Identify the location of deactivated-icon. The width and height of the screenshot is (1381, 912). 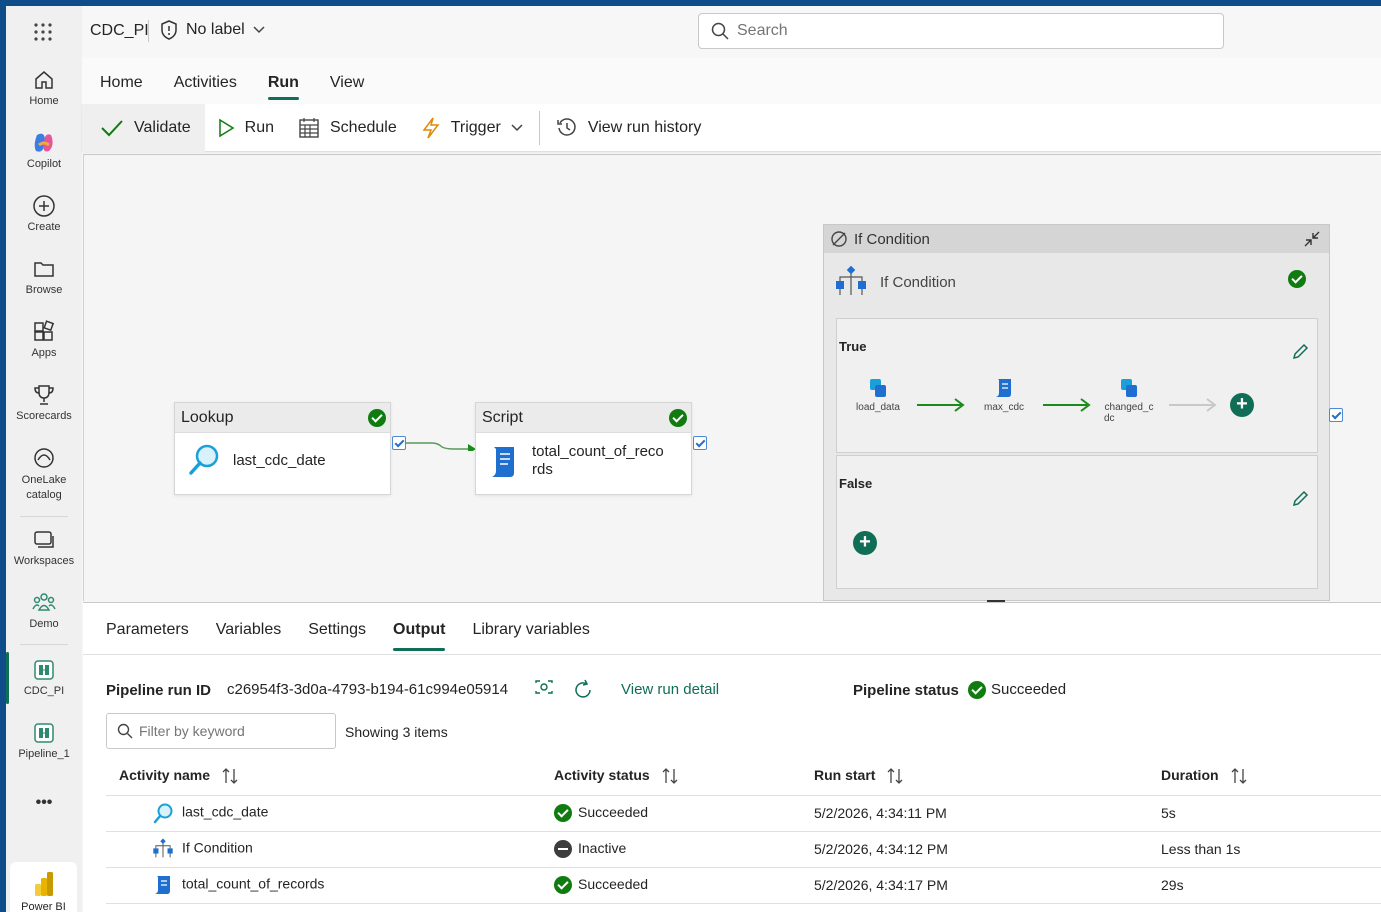
(839, 239).